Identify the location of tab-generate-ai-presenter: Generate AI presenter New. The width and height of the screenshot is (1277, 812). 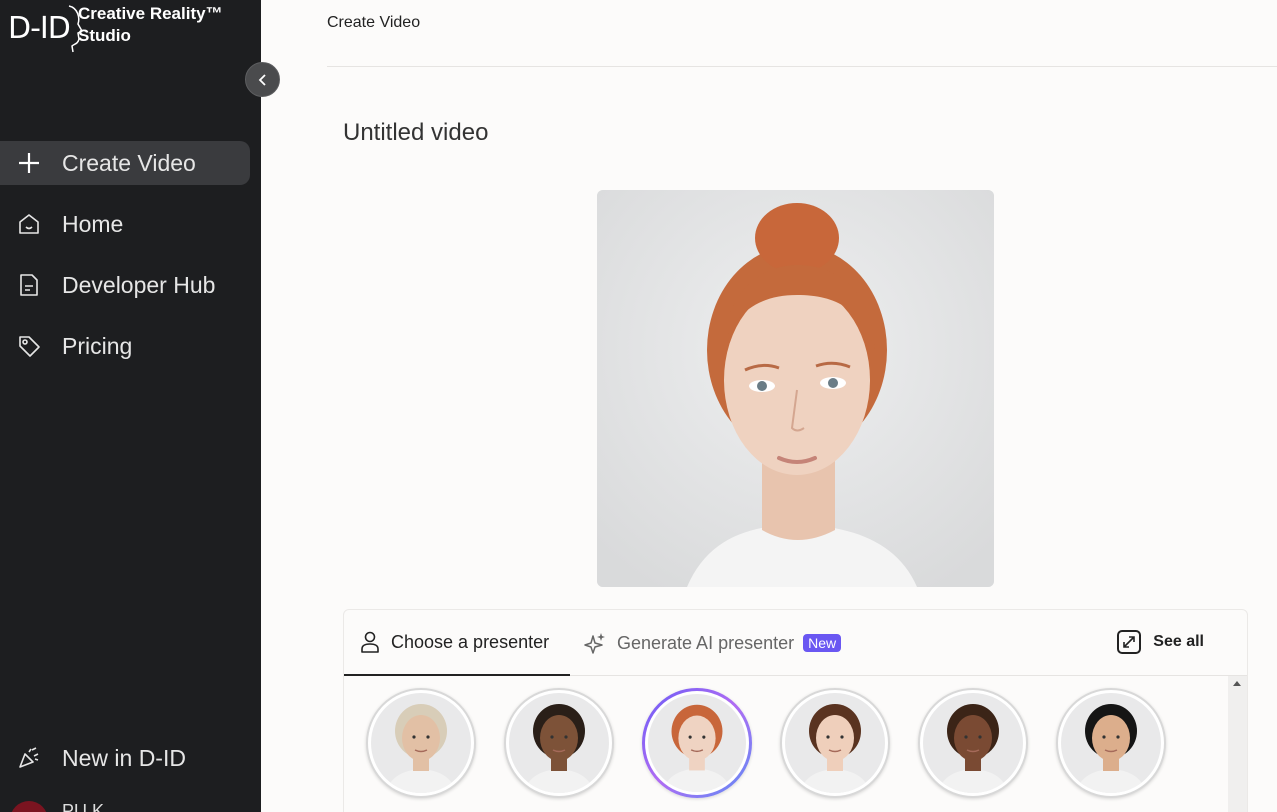
(713, 643).